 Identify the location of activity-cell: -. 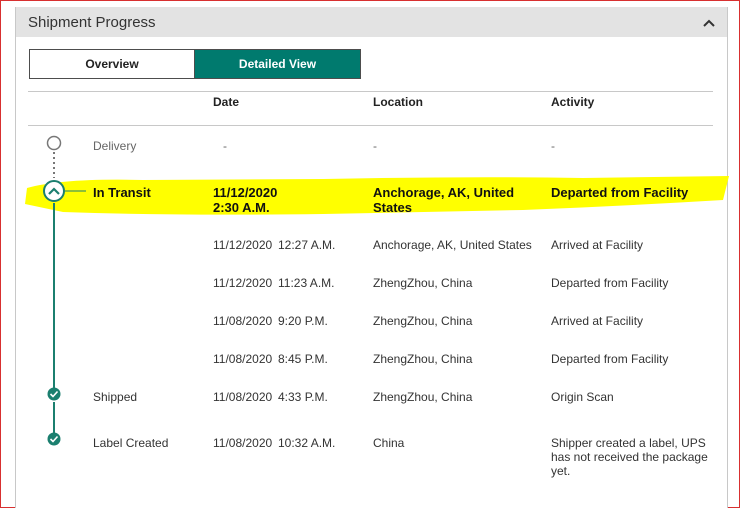
(553, 146).